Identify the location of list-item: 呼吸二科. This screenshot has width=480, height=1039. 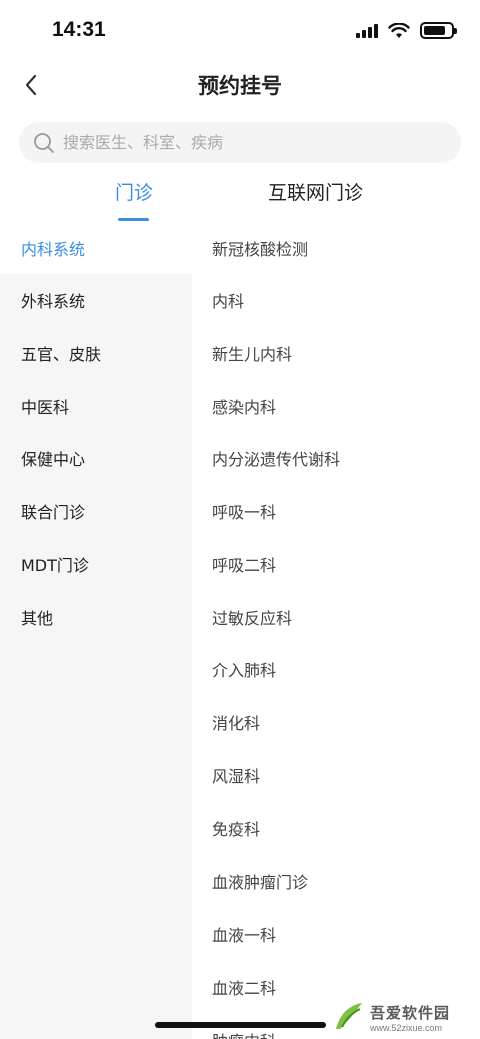
(244, 564).